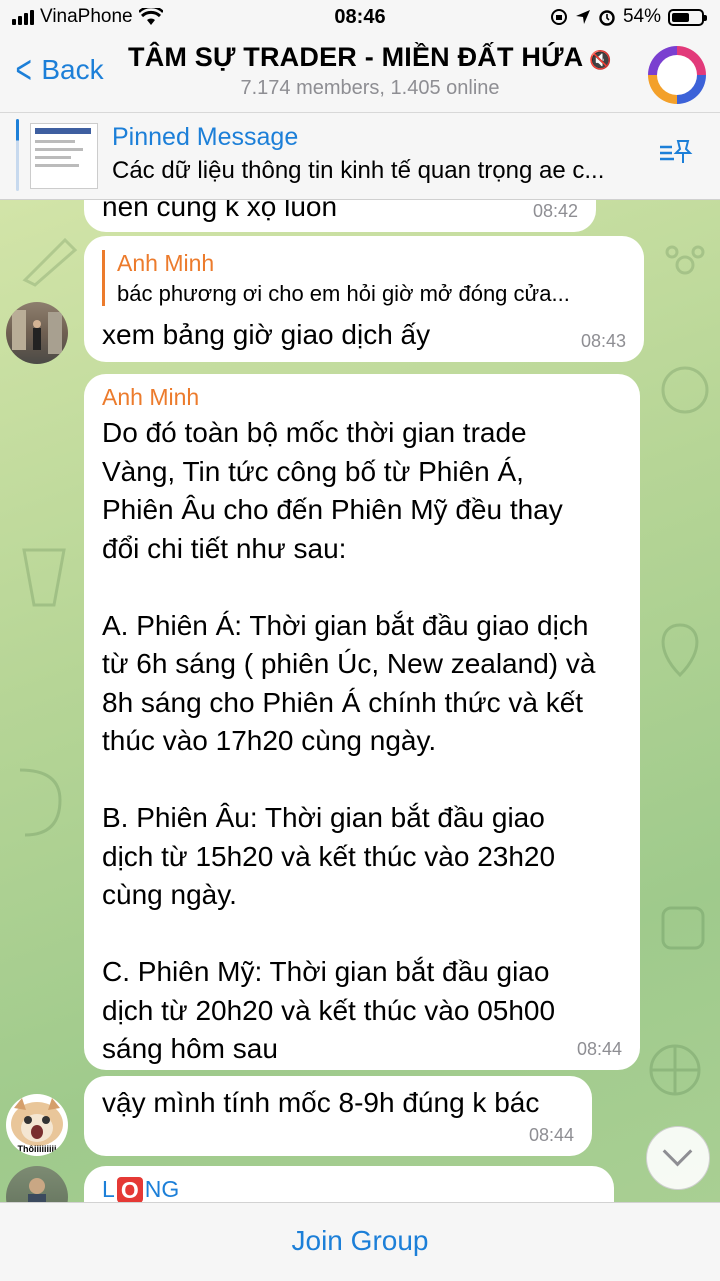 The image size is (720, 1281). I want to click on pin-list-icon, so click(676, 153).